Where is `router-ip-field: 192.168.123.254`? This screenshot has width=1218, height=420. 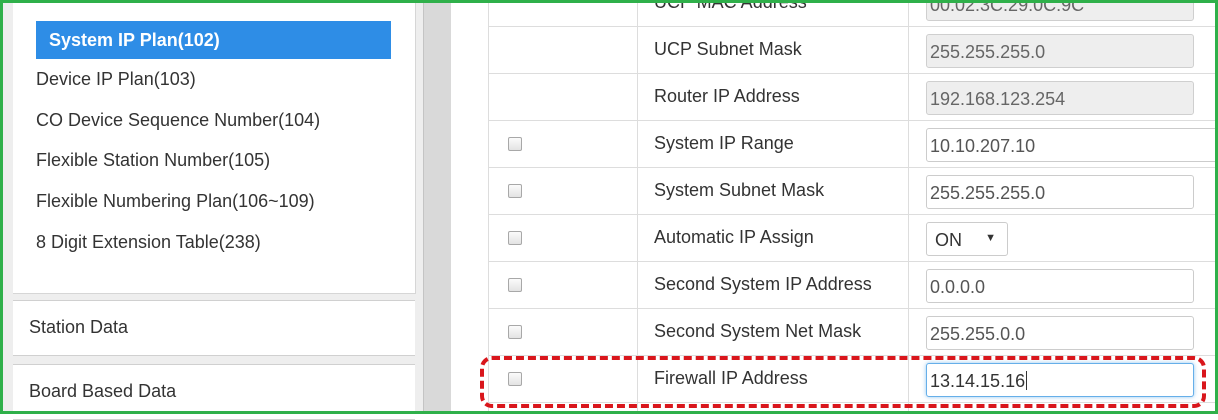
router-ip-field: 192.168.123.254 is located at coordinates (1060, 98).